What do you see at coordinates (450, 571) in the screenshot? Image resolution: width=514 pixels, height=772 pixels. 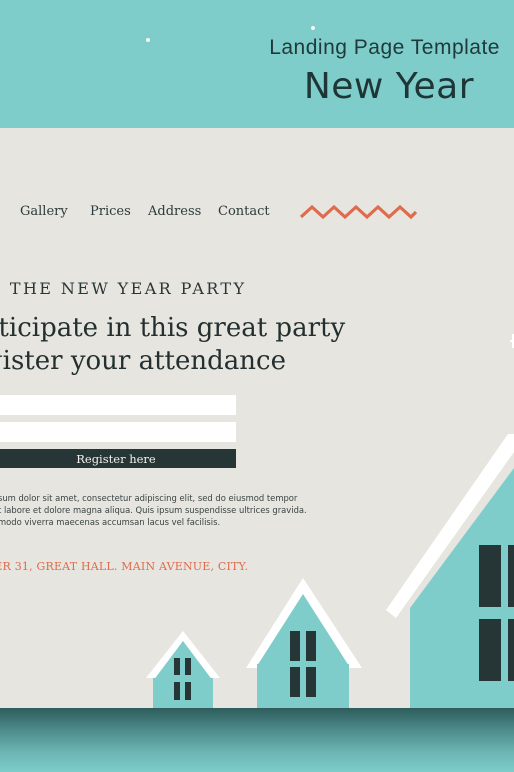 I see `large-house` at bounding box center [450, 571].